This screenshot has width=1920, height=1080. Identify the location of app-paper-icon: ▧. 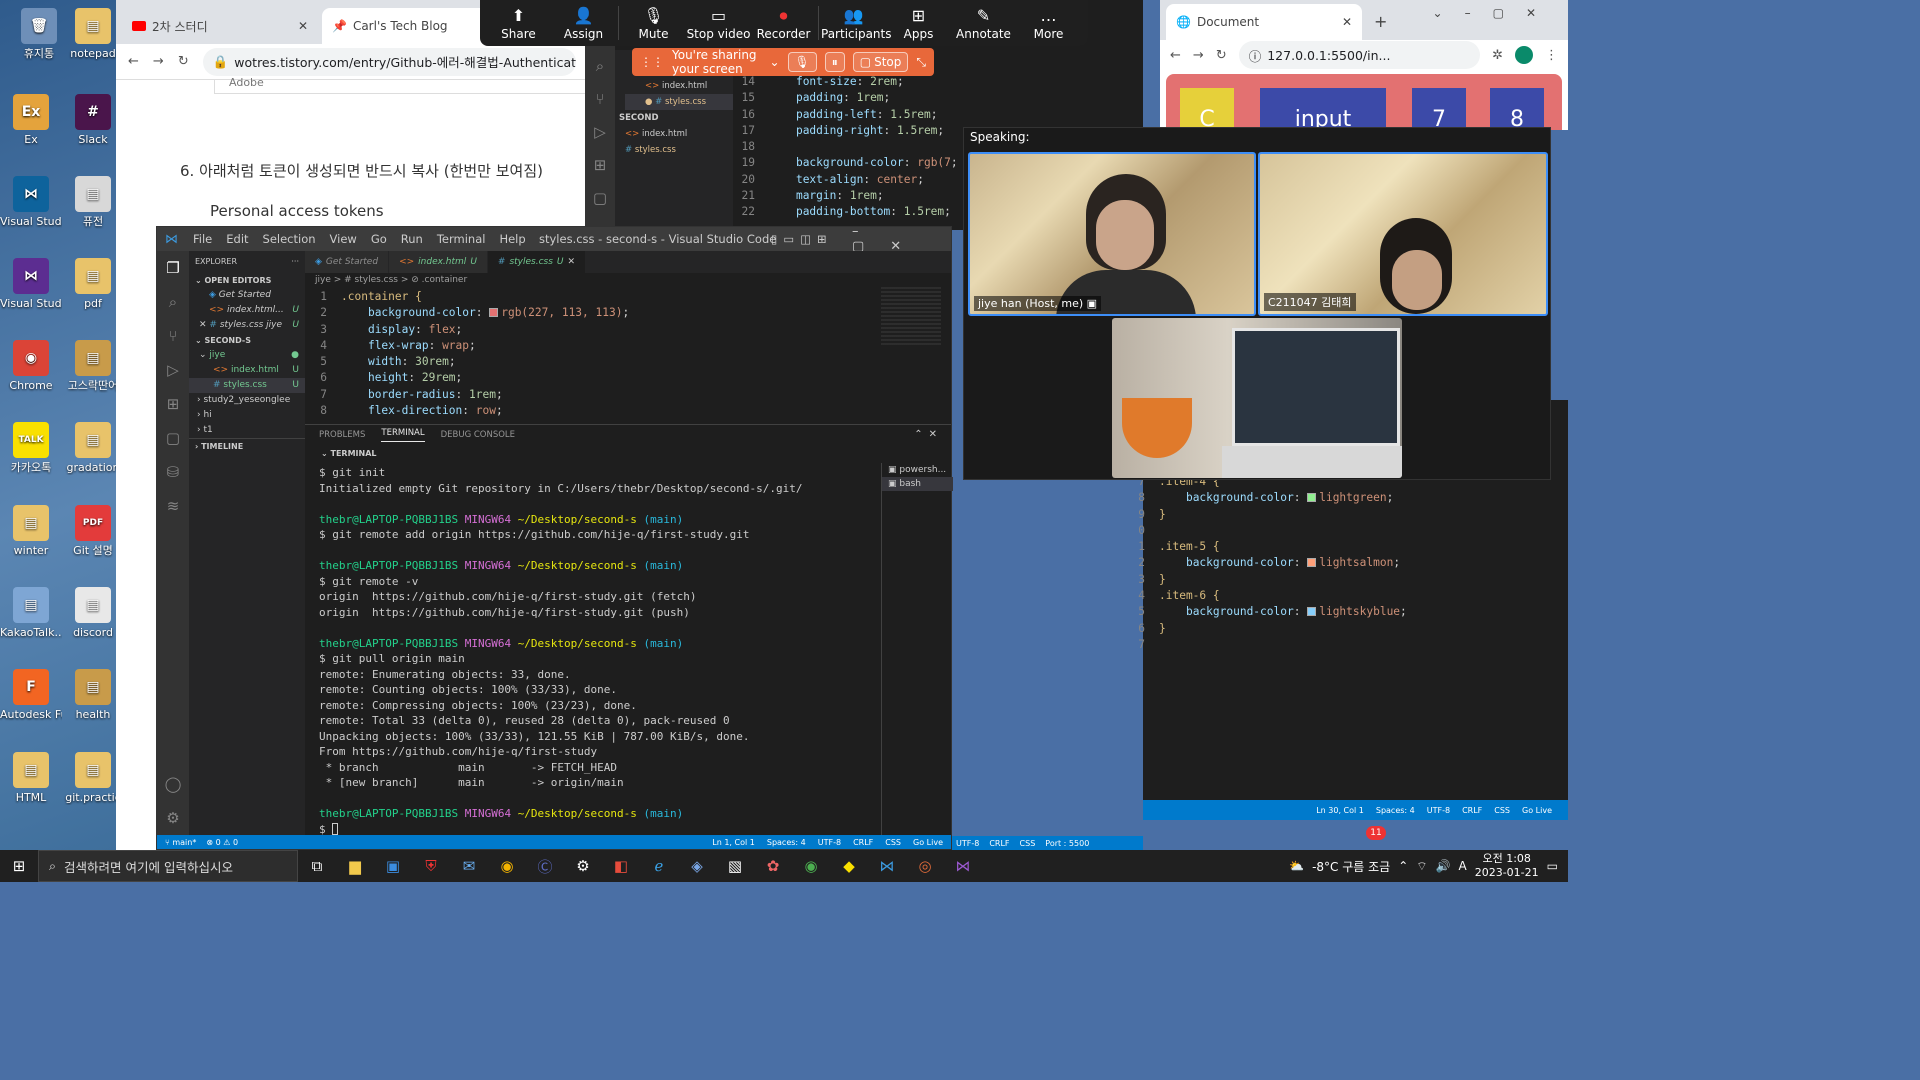
(735, 866).